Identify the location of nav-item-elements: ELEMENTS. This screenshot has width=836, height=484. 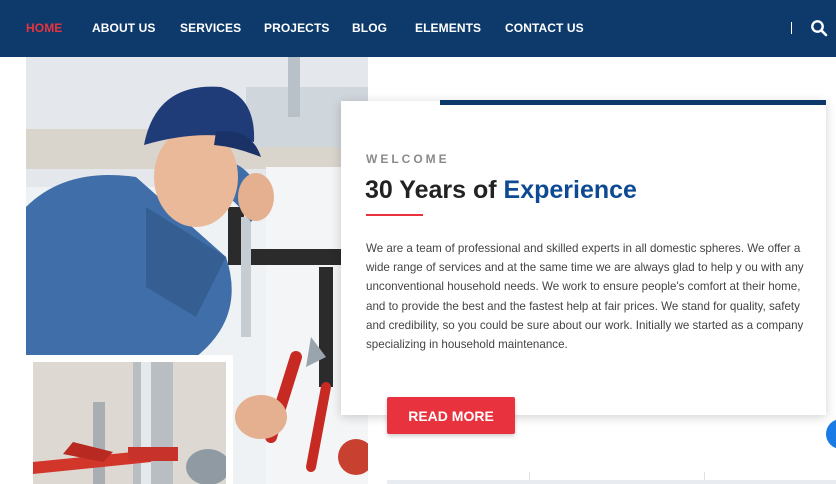
(448, 28).